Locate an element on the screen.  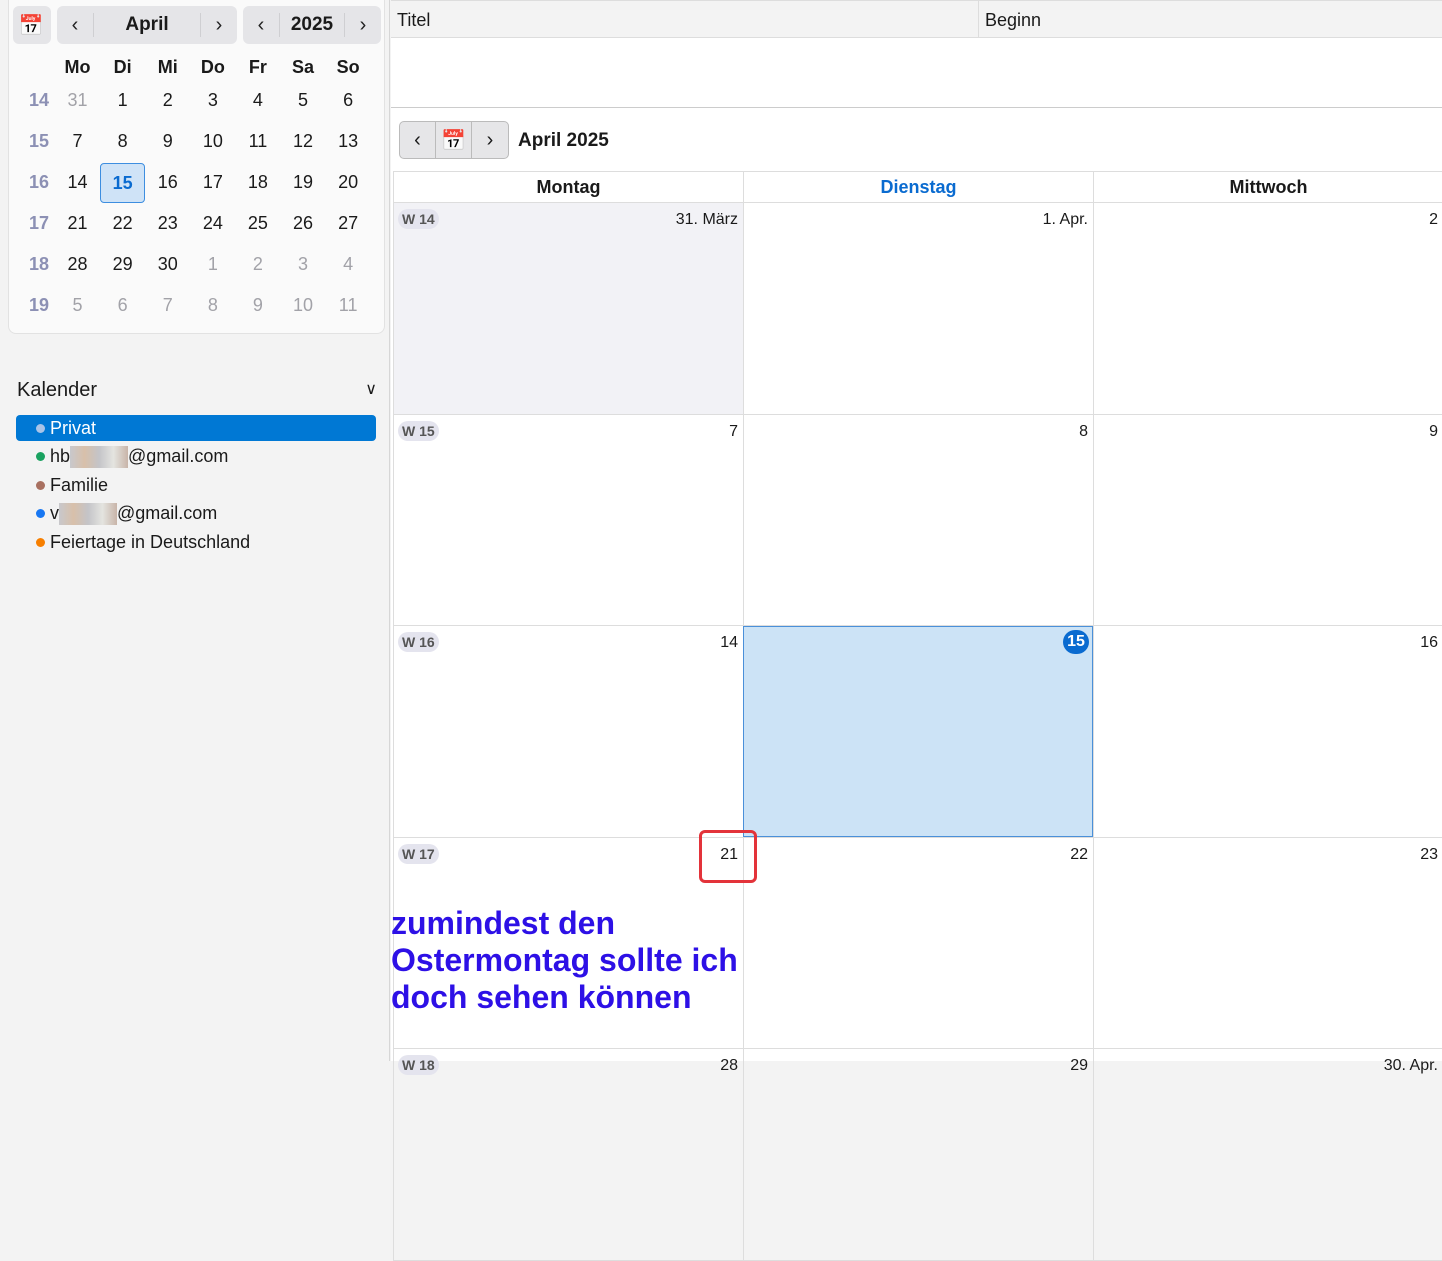
week-badge: W 15 is located at coordinates (418, 430).